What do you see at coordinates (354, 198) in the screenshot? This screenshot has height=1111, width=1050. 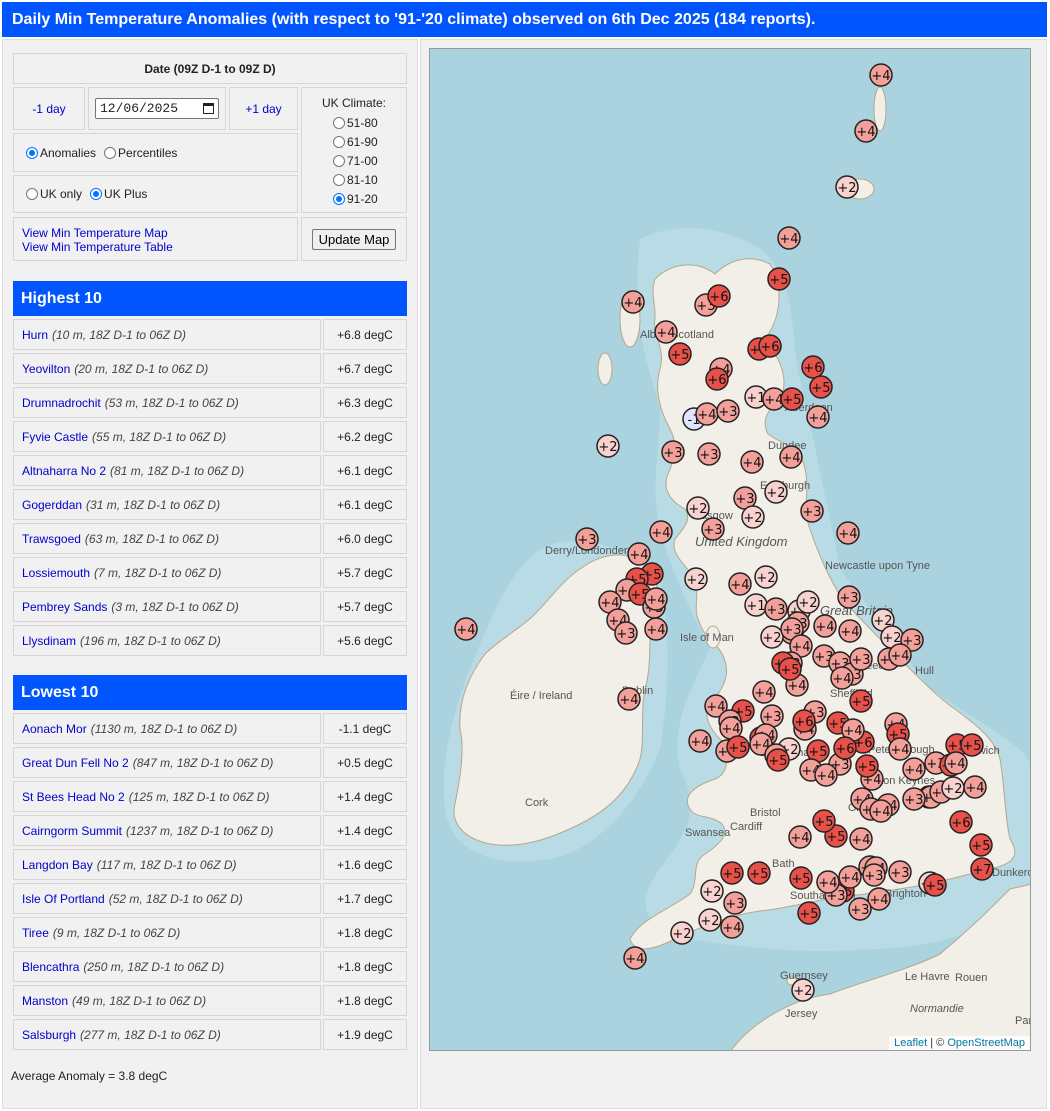 I see `climate-option-91-20: 91-20` at bounding box center [354, 198].